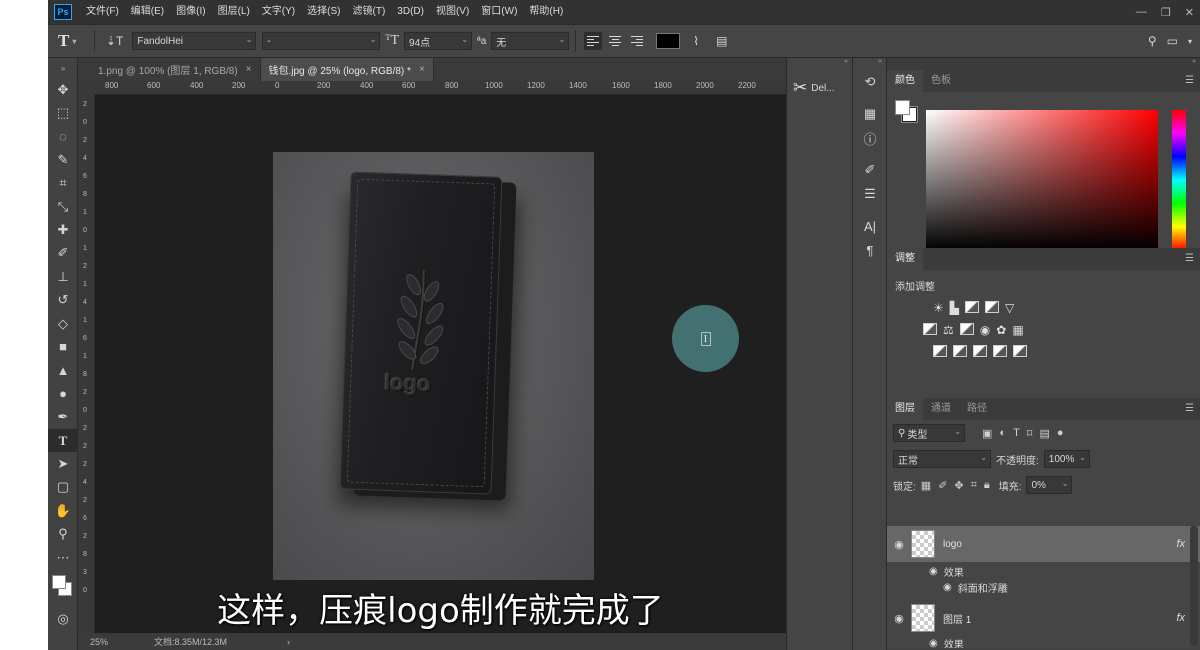 This screenshot has height=650, width=1200. What do you see at coordinates (1141, 12) in the screenshot?
I see `minimize-icon: —` at bounding box center [1141, 12].